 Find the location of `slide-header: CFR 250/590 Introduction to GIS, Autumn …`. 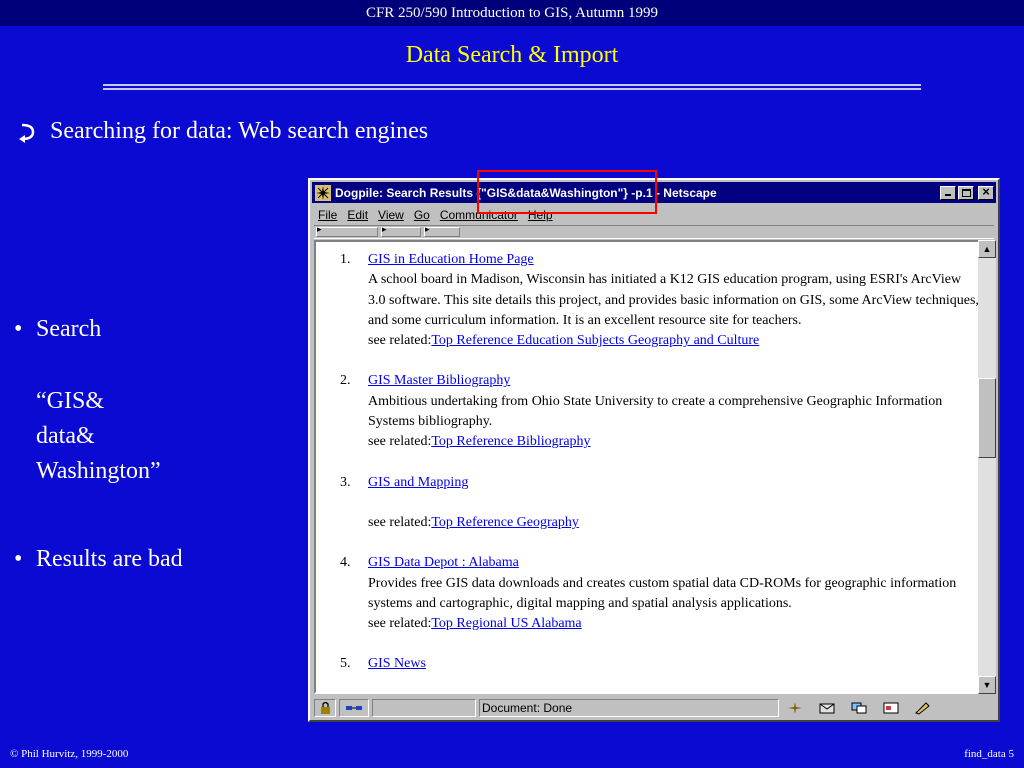

slide-header: CFR 250/590 Introduction to GIS, Autumn … is located at coordinates (512, 13).